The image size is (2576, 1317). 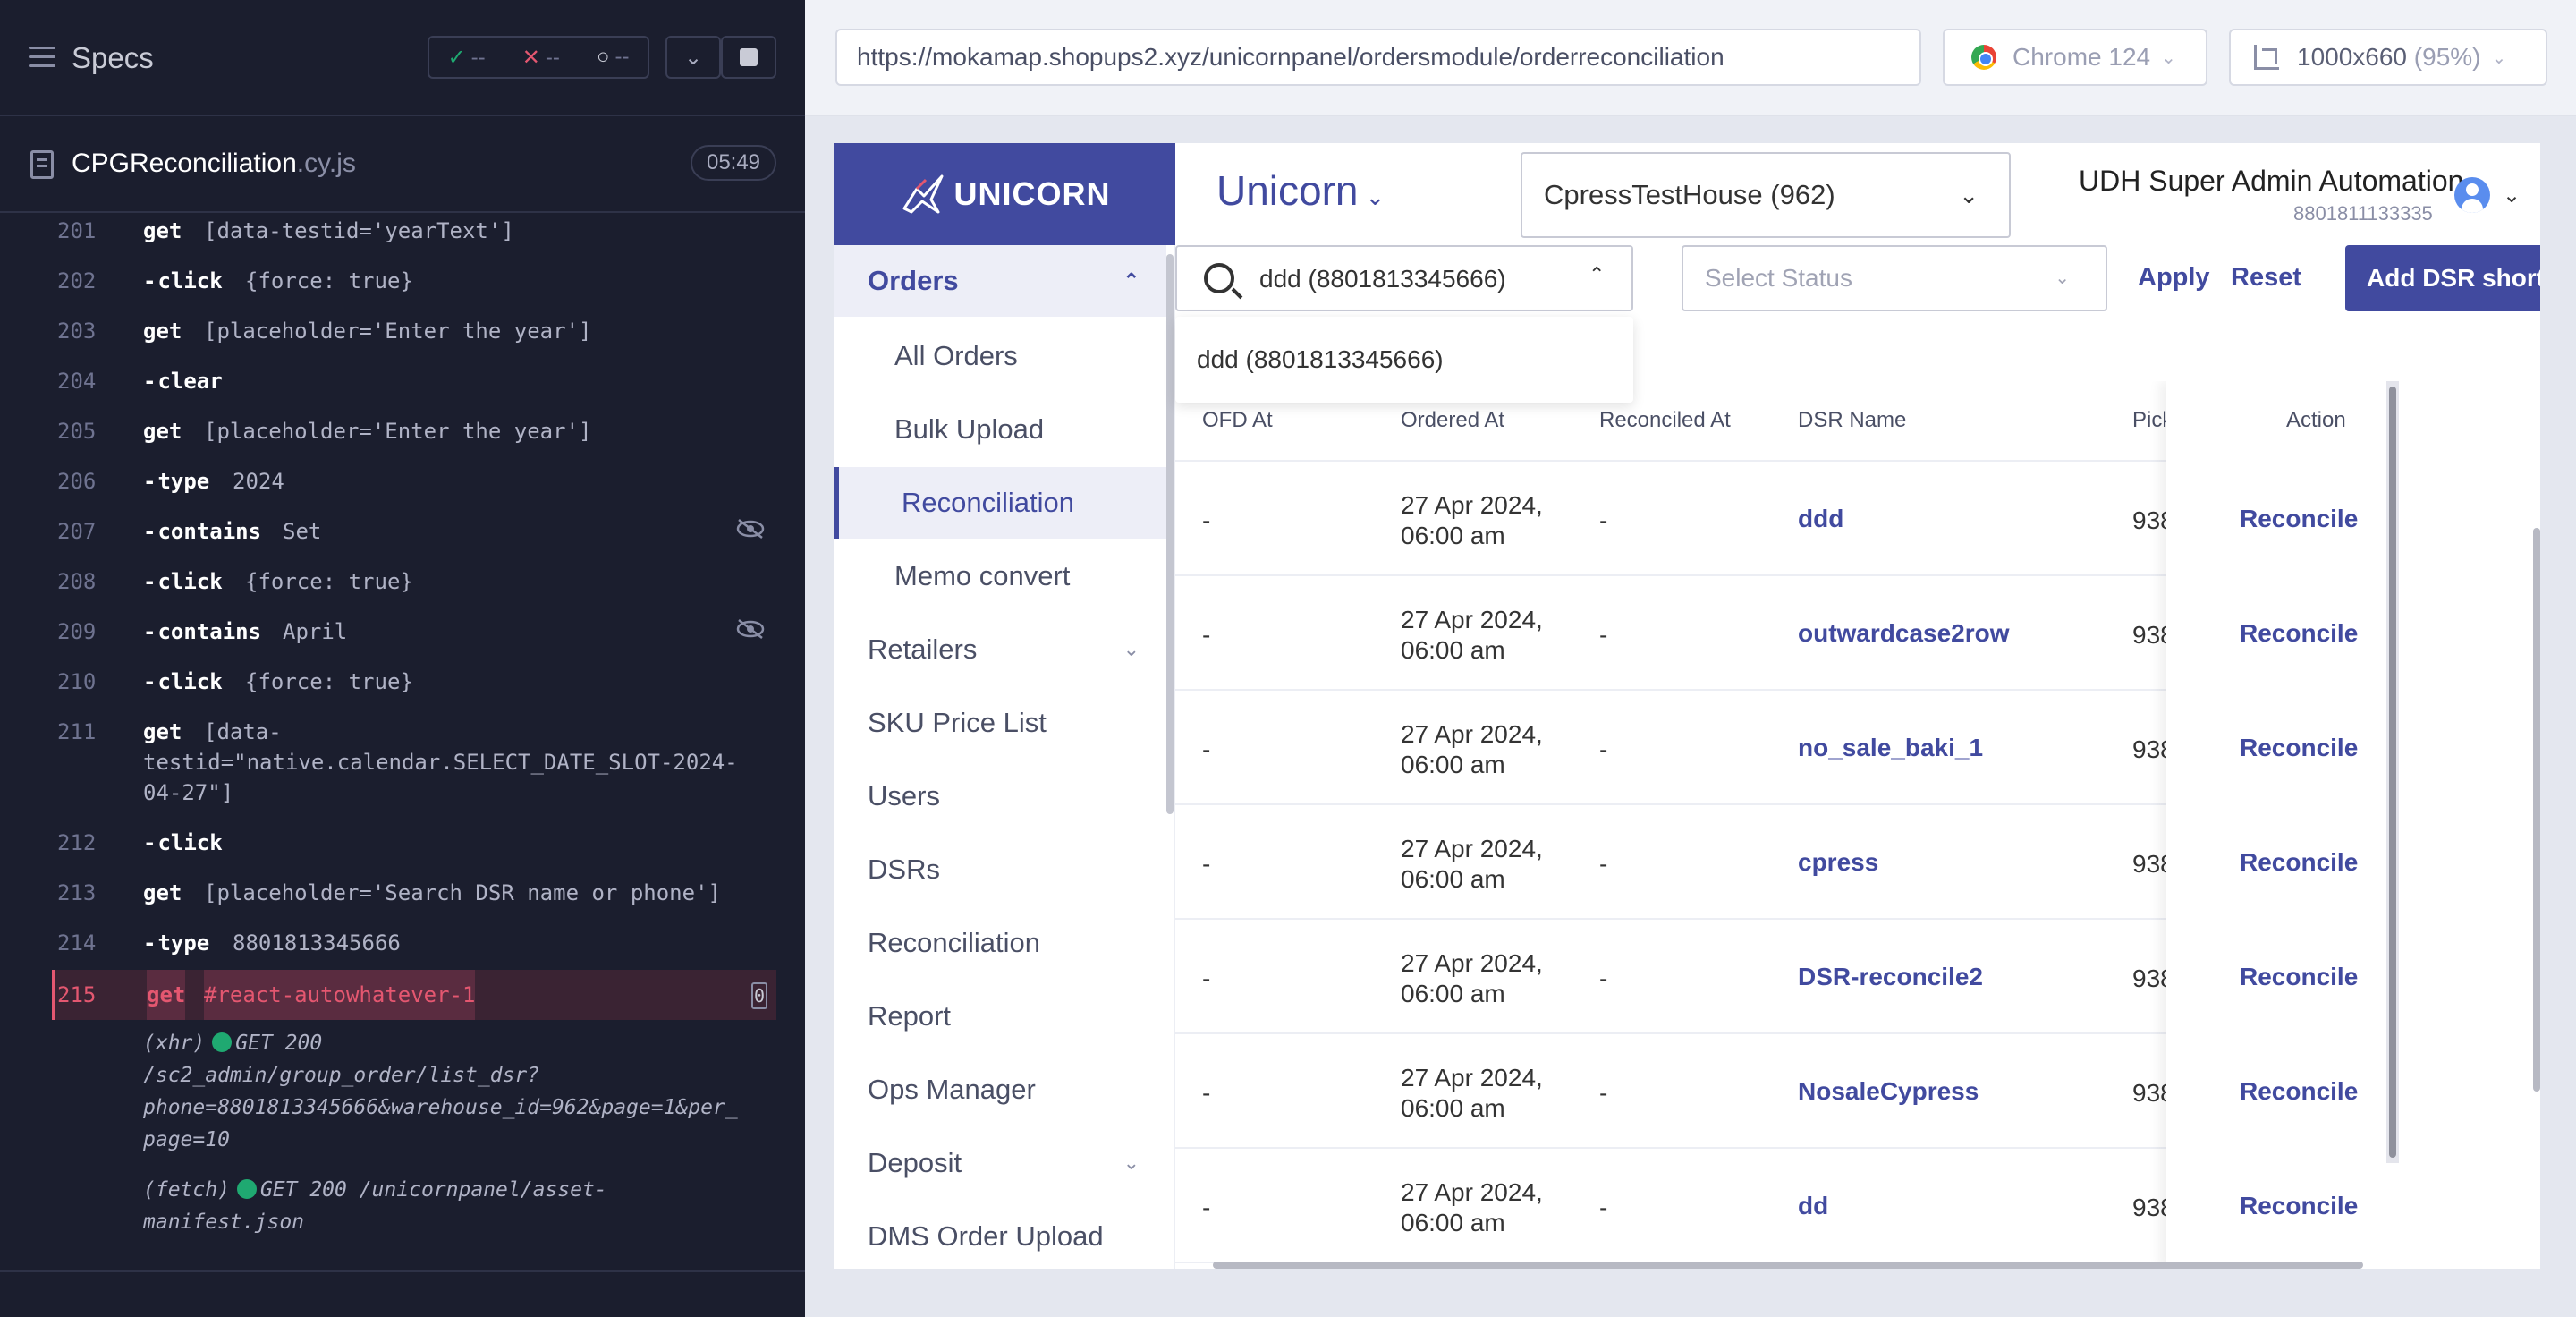 What do you see at coordinates (1404, 278) in the screenshot?
I see `dsr-search-input: ddd (8801813345666) ⌃` at bounding box center [1404, 278].